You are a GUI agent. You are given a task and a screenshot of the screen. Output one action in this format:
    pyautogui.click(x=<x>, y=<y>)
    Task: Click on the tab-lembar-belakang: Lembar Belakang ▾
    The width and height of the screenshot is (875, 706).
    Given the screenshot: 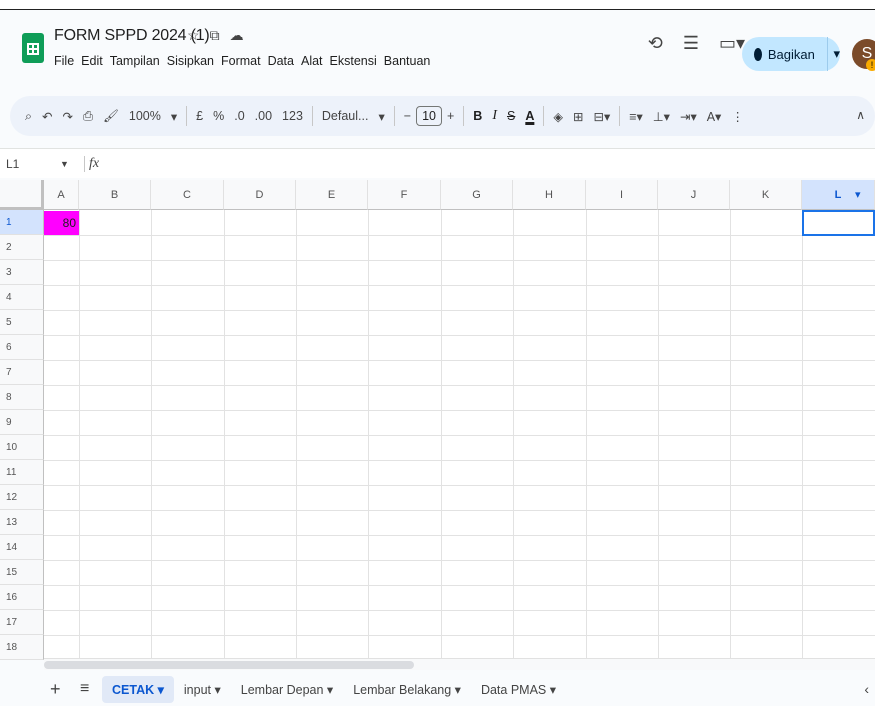 What is the action you would take?
    pyautogui.click(x=407, y=689)
    